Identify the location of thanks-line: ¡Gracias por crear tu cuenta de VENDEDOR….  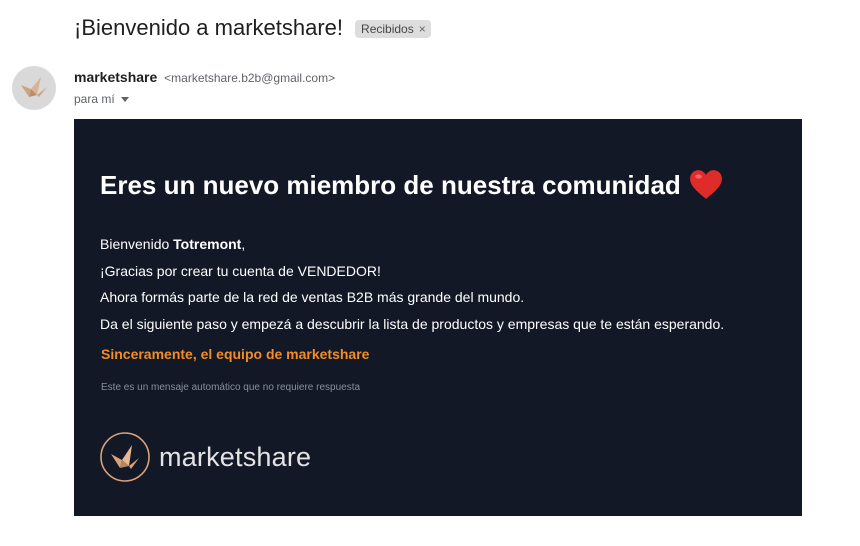
(240, 270).